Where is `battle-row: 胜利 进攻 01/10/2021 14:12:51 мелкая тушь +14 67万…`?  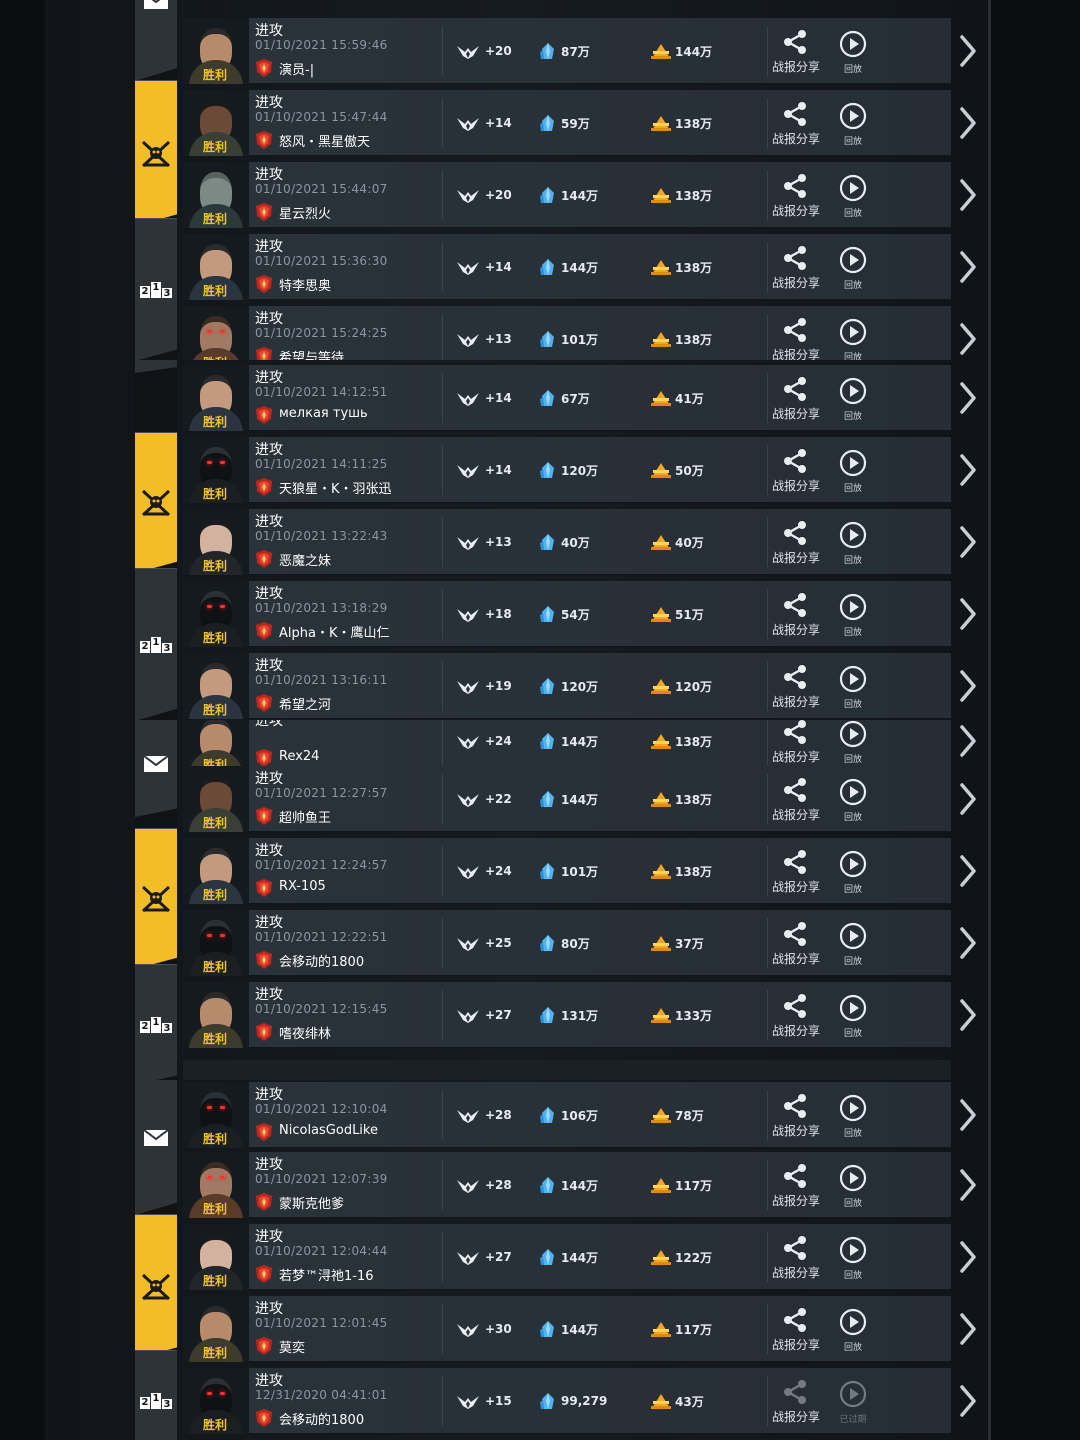
battle-row: 胜利 进攻 01/10/2021 14:12:51 мелкая тушь +14 67万… is located at coordinates (579, 398).